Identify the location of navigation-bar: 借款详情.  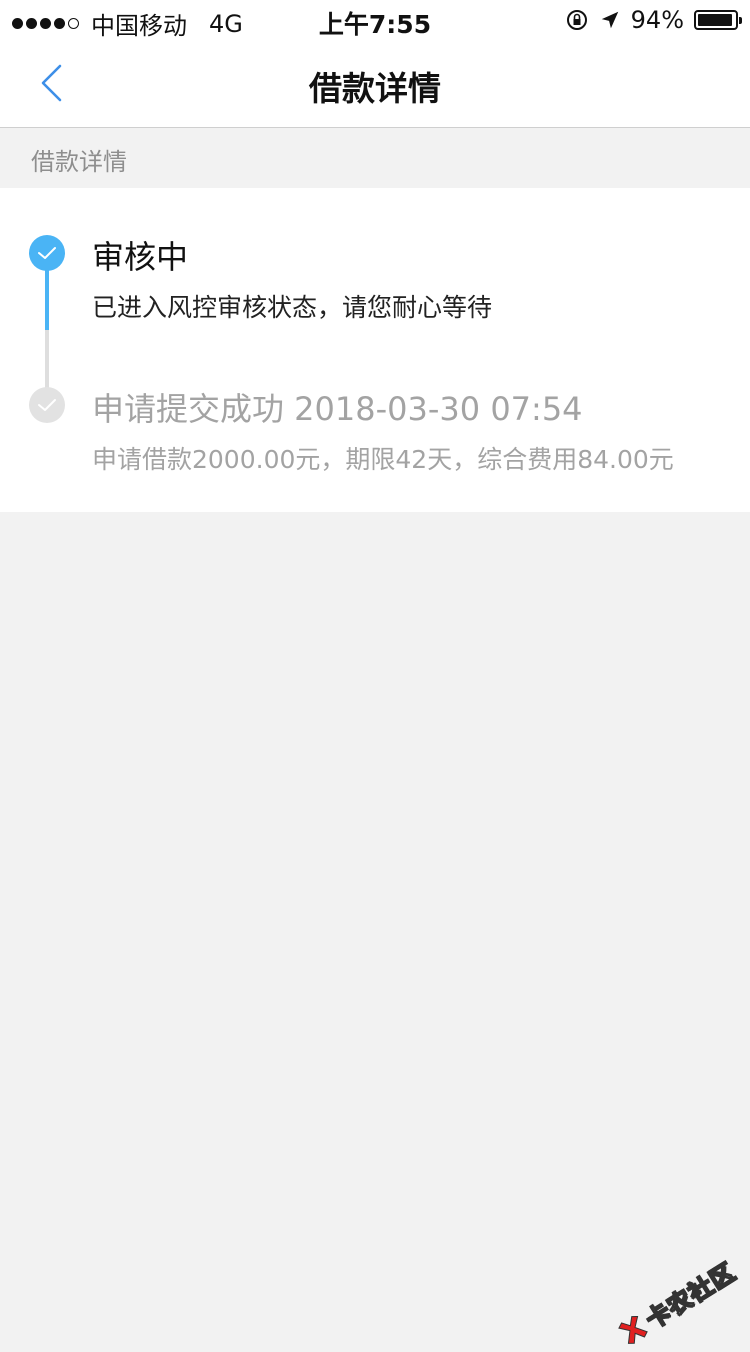
(375, 84).